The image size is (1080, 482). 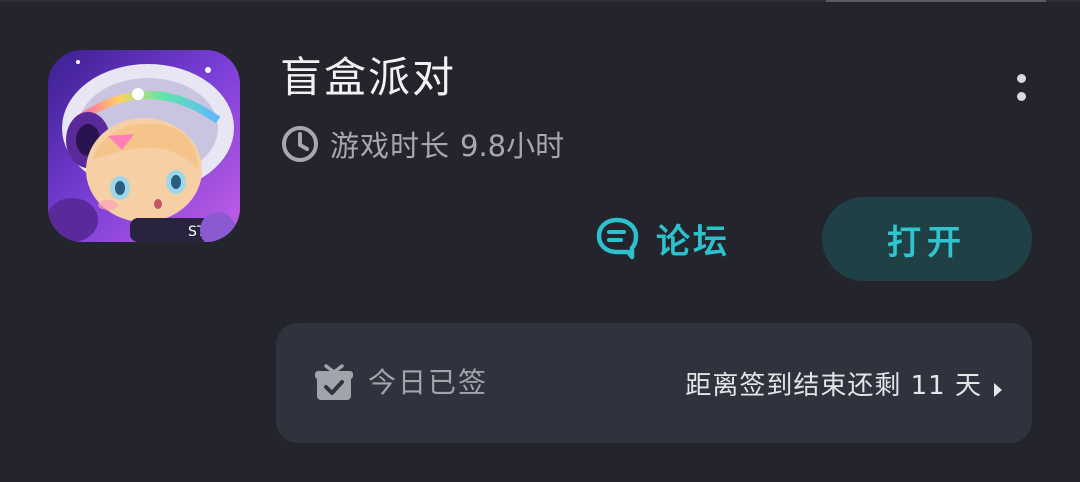 What do you see at coordinates (1021, 87) in the screenshot?
I see `more-options-button` at bounding box center [1021, 87].